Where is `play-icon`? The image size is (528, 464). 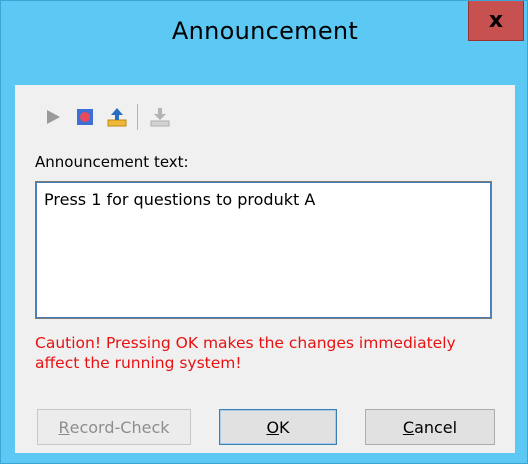 play-icon is located at coordinates (53, 117).